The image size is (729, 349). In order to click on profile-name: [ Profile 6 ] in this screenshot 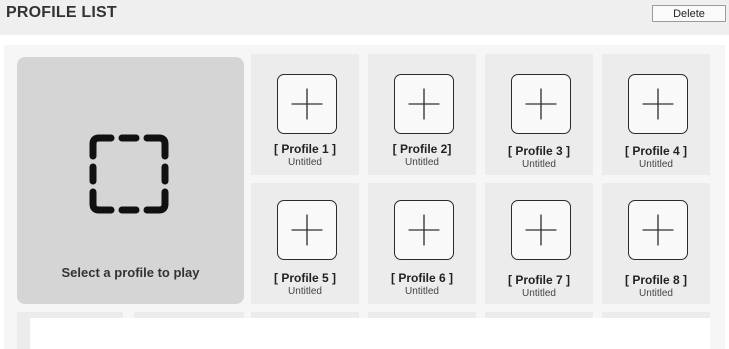, I will do `click(421, 278)`.